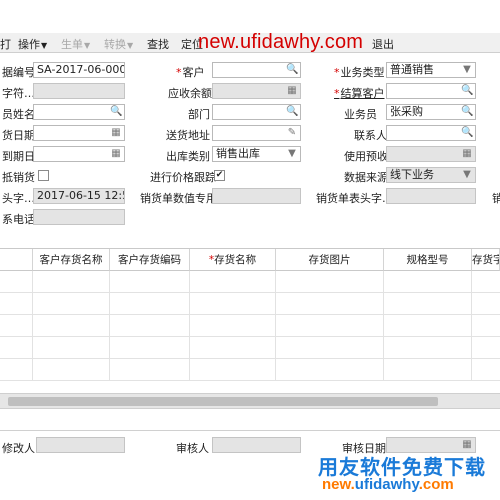 The image size is (500, 500). What do you see at coordinates (256, 445) in the screenshot?
I see `auditor-field` at bounding box center [256, 445].